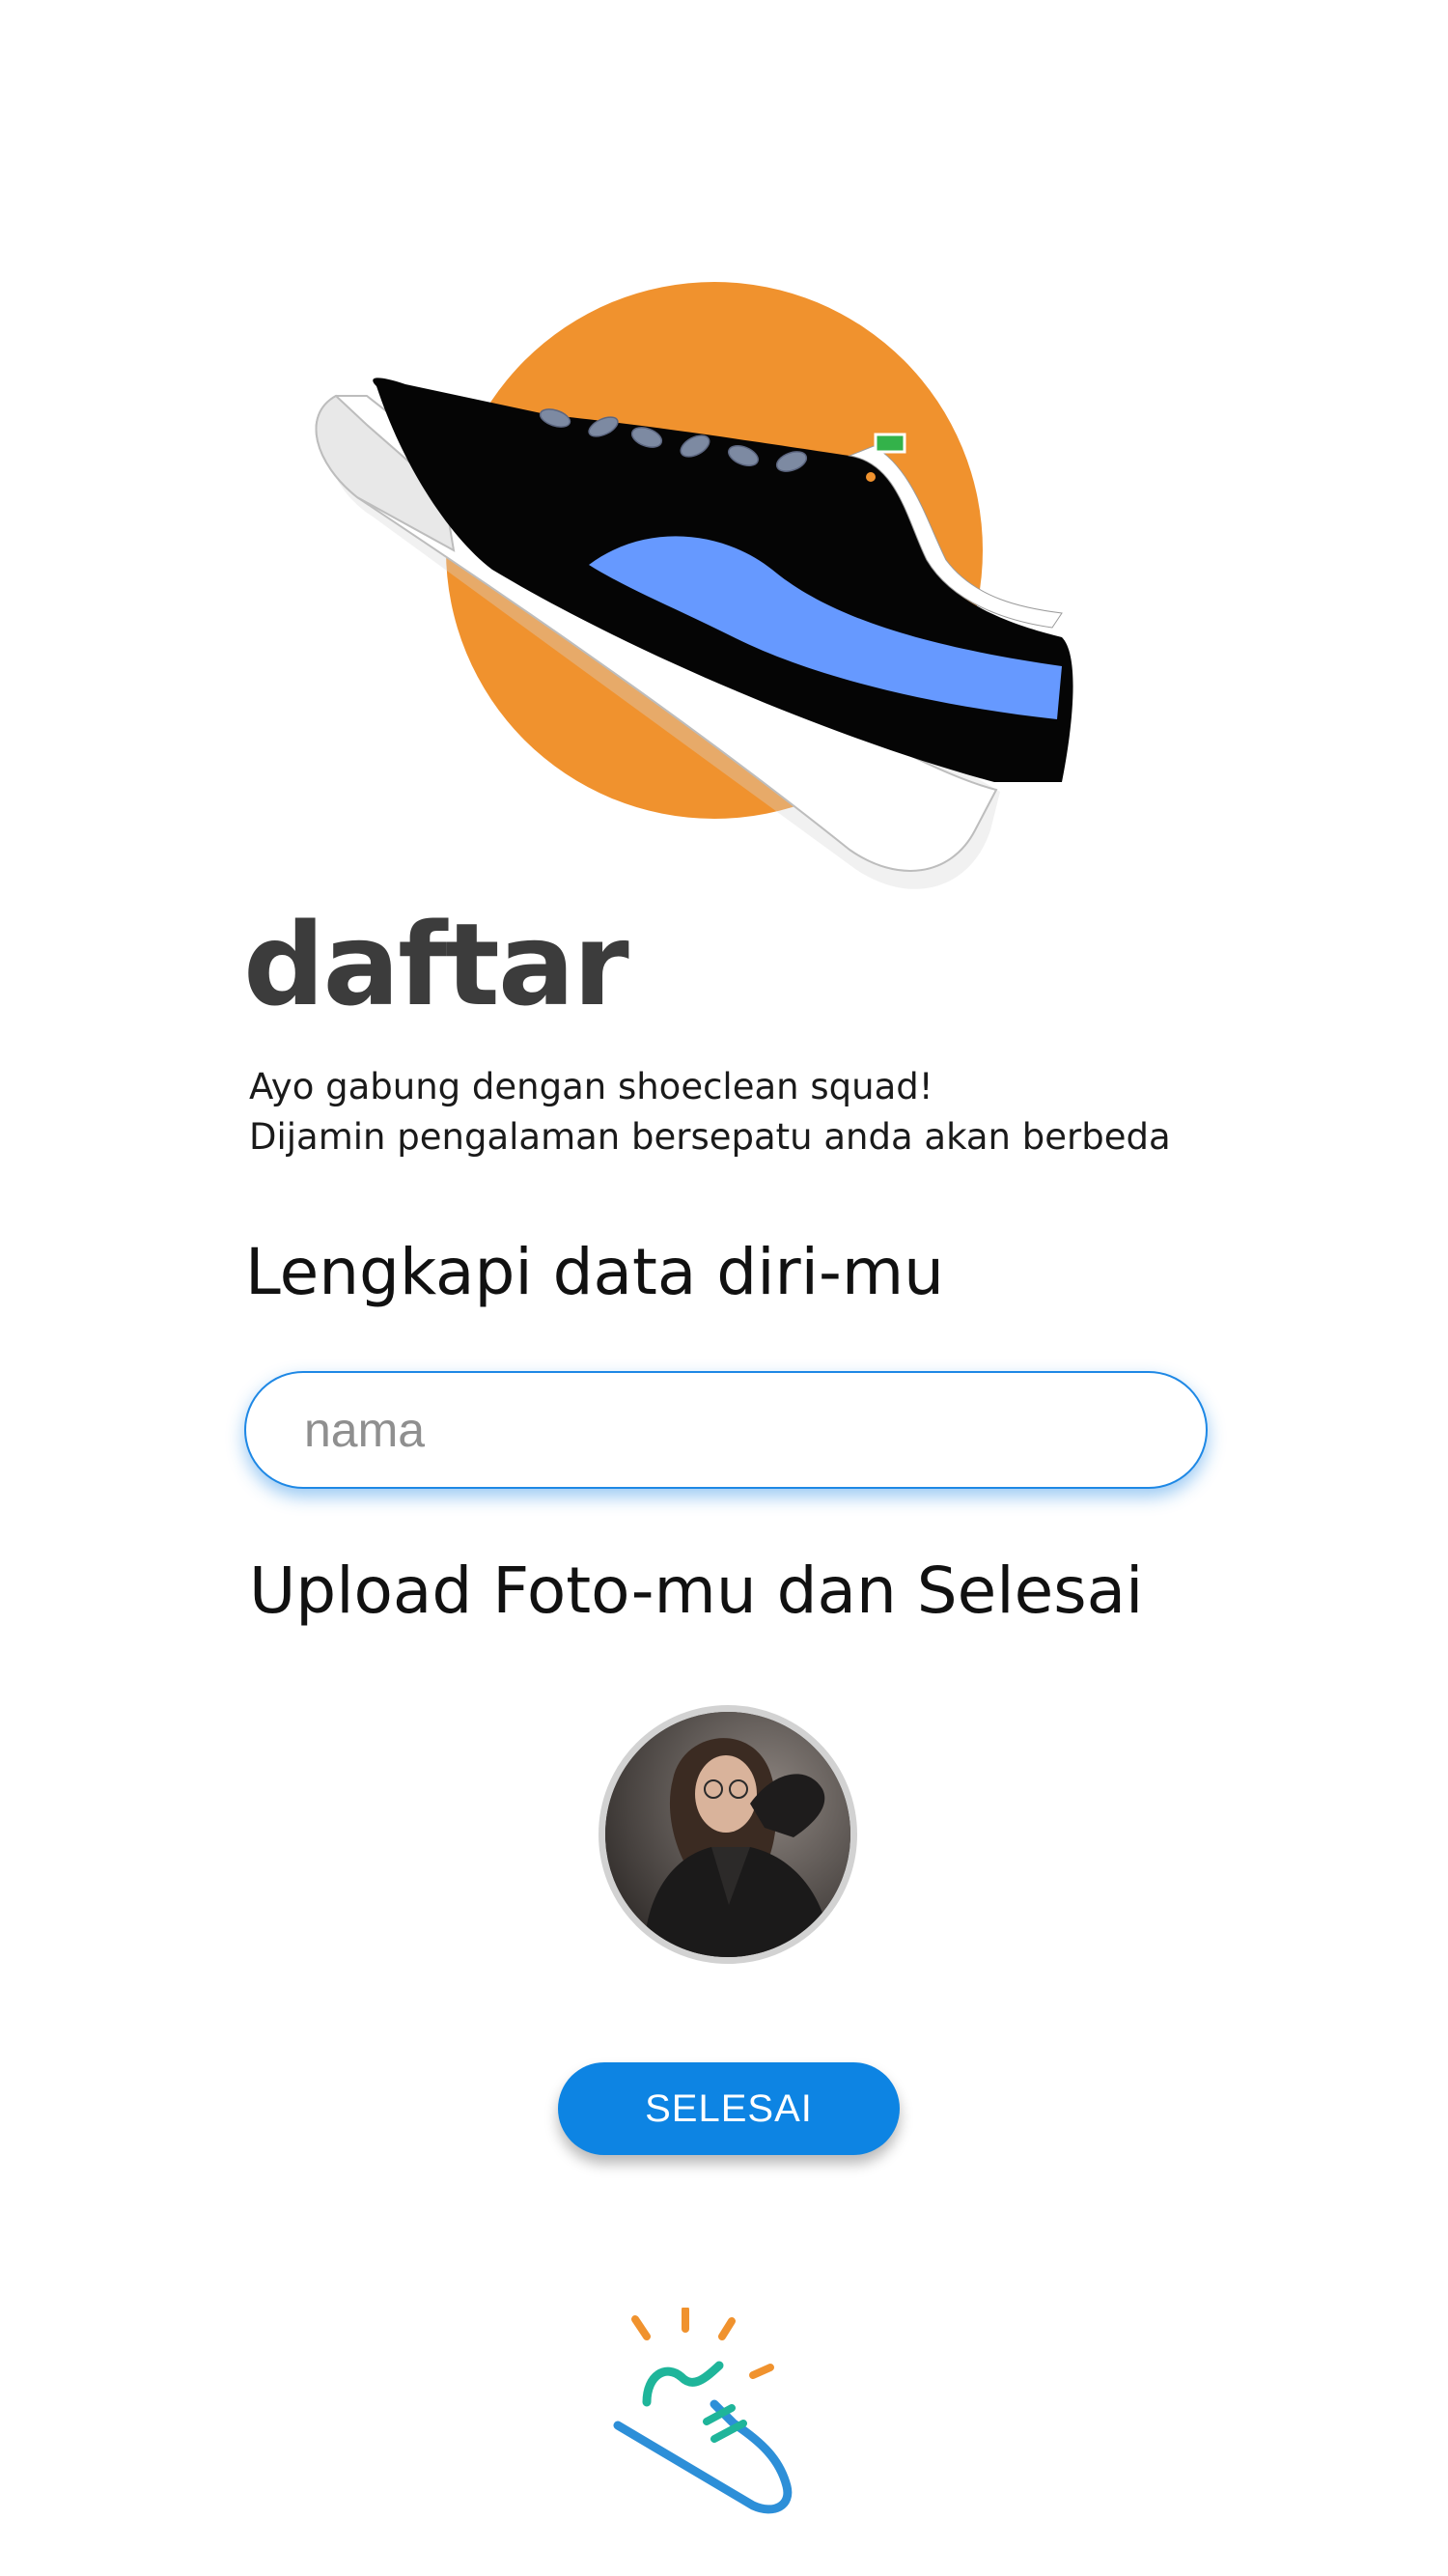 This screenshot has width=1448, height=2576. What do you see at coordinates (591, 1087) in the screenshot?
I see `subtitle-line-1: Ayo gabung dengan shoeclean squad!` at bounding box center [591, 1087].